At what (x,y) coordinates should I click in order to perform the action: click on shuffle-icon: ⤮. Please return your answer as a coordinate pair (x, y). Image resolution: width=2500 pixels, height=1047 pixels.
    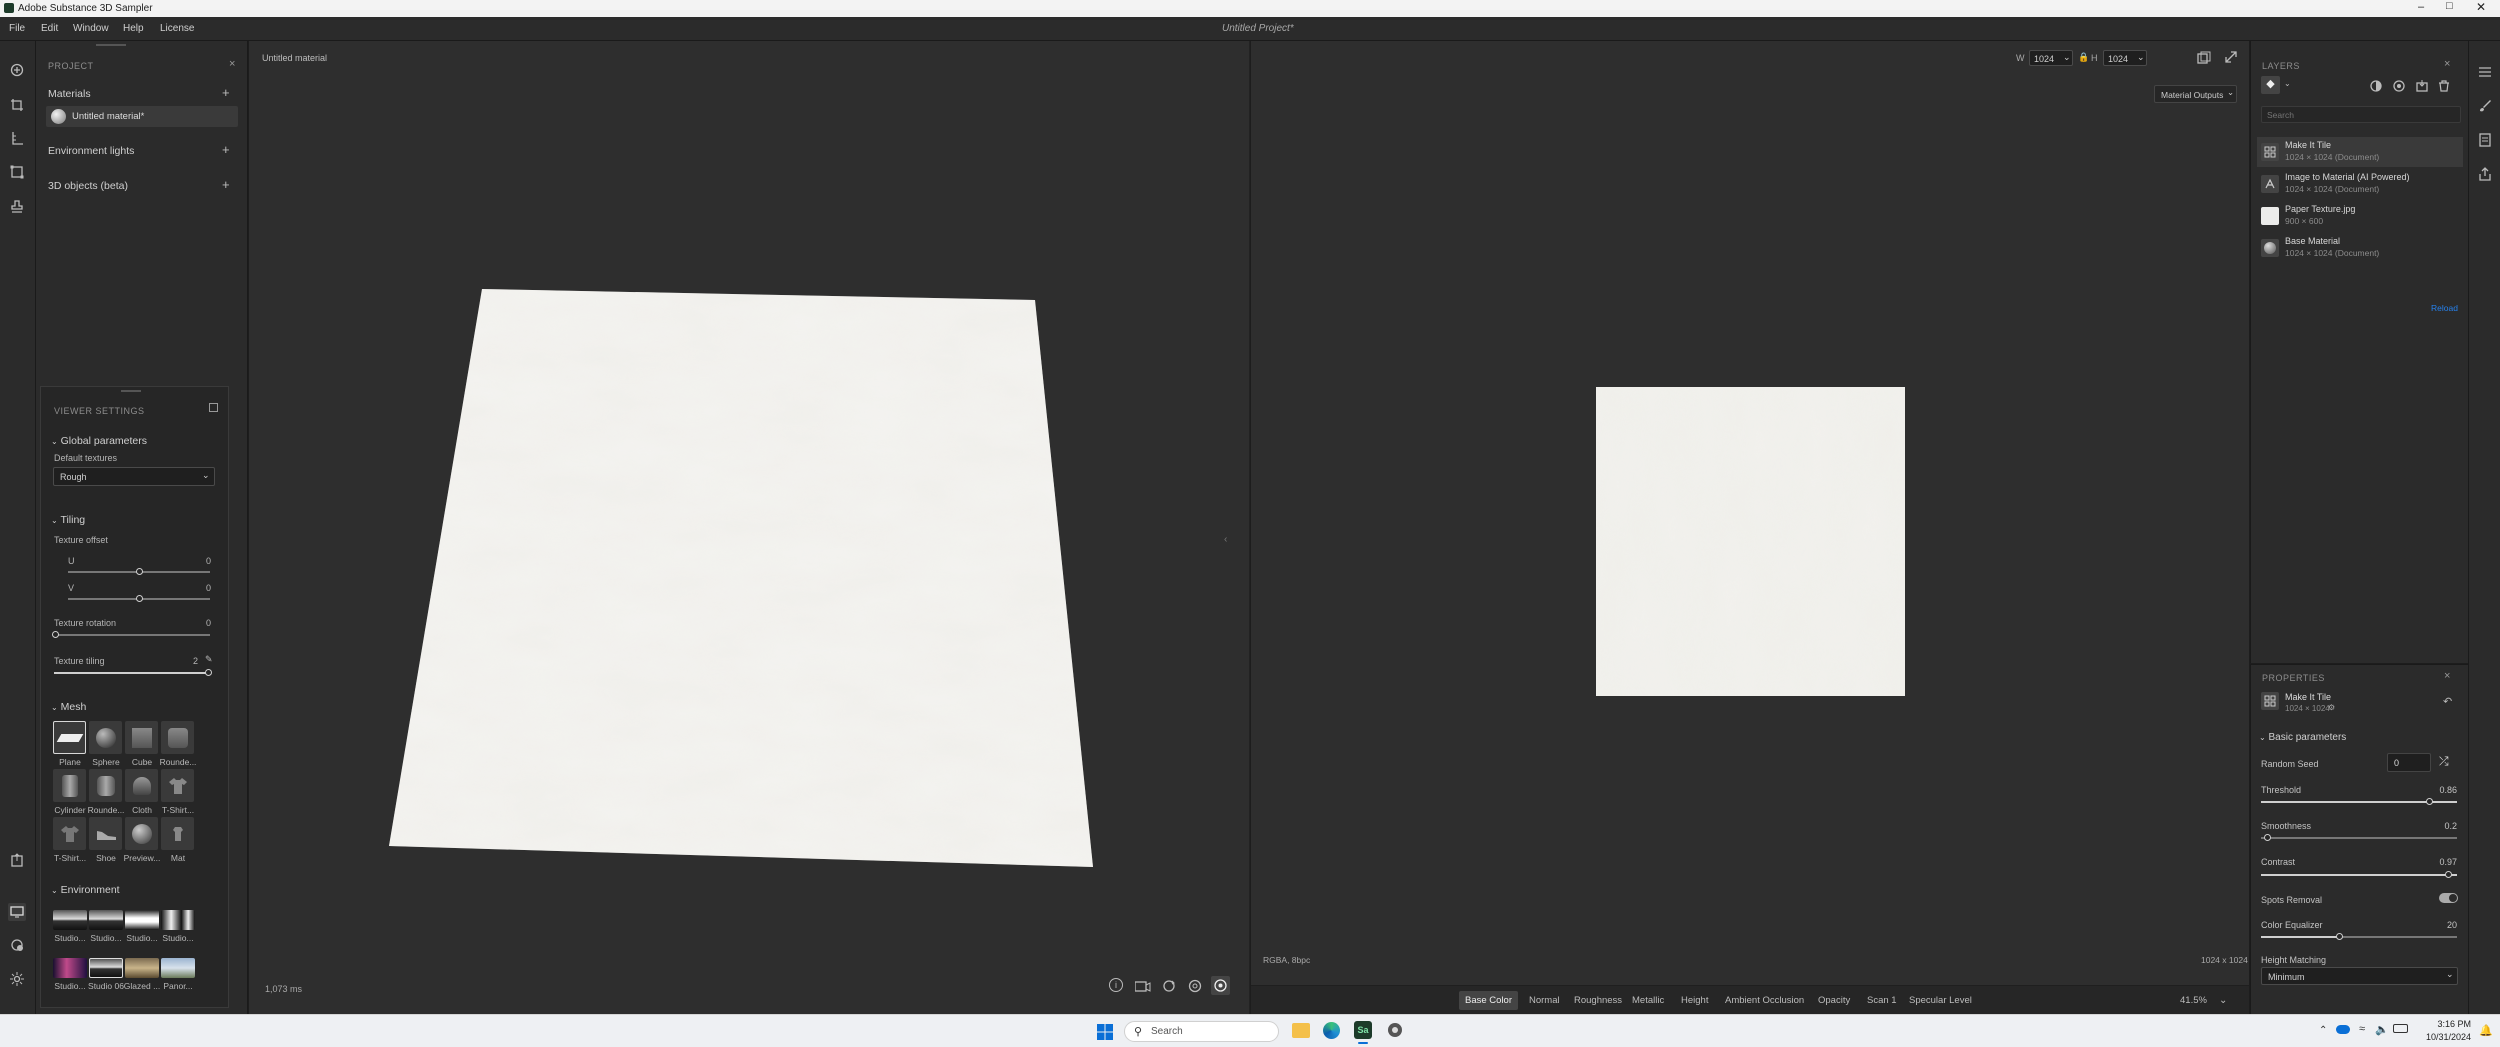
    Looking at the image, I should click on (2444, 761).